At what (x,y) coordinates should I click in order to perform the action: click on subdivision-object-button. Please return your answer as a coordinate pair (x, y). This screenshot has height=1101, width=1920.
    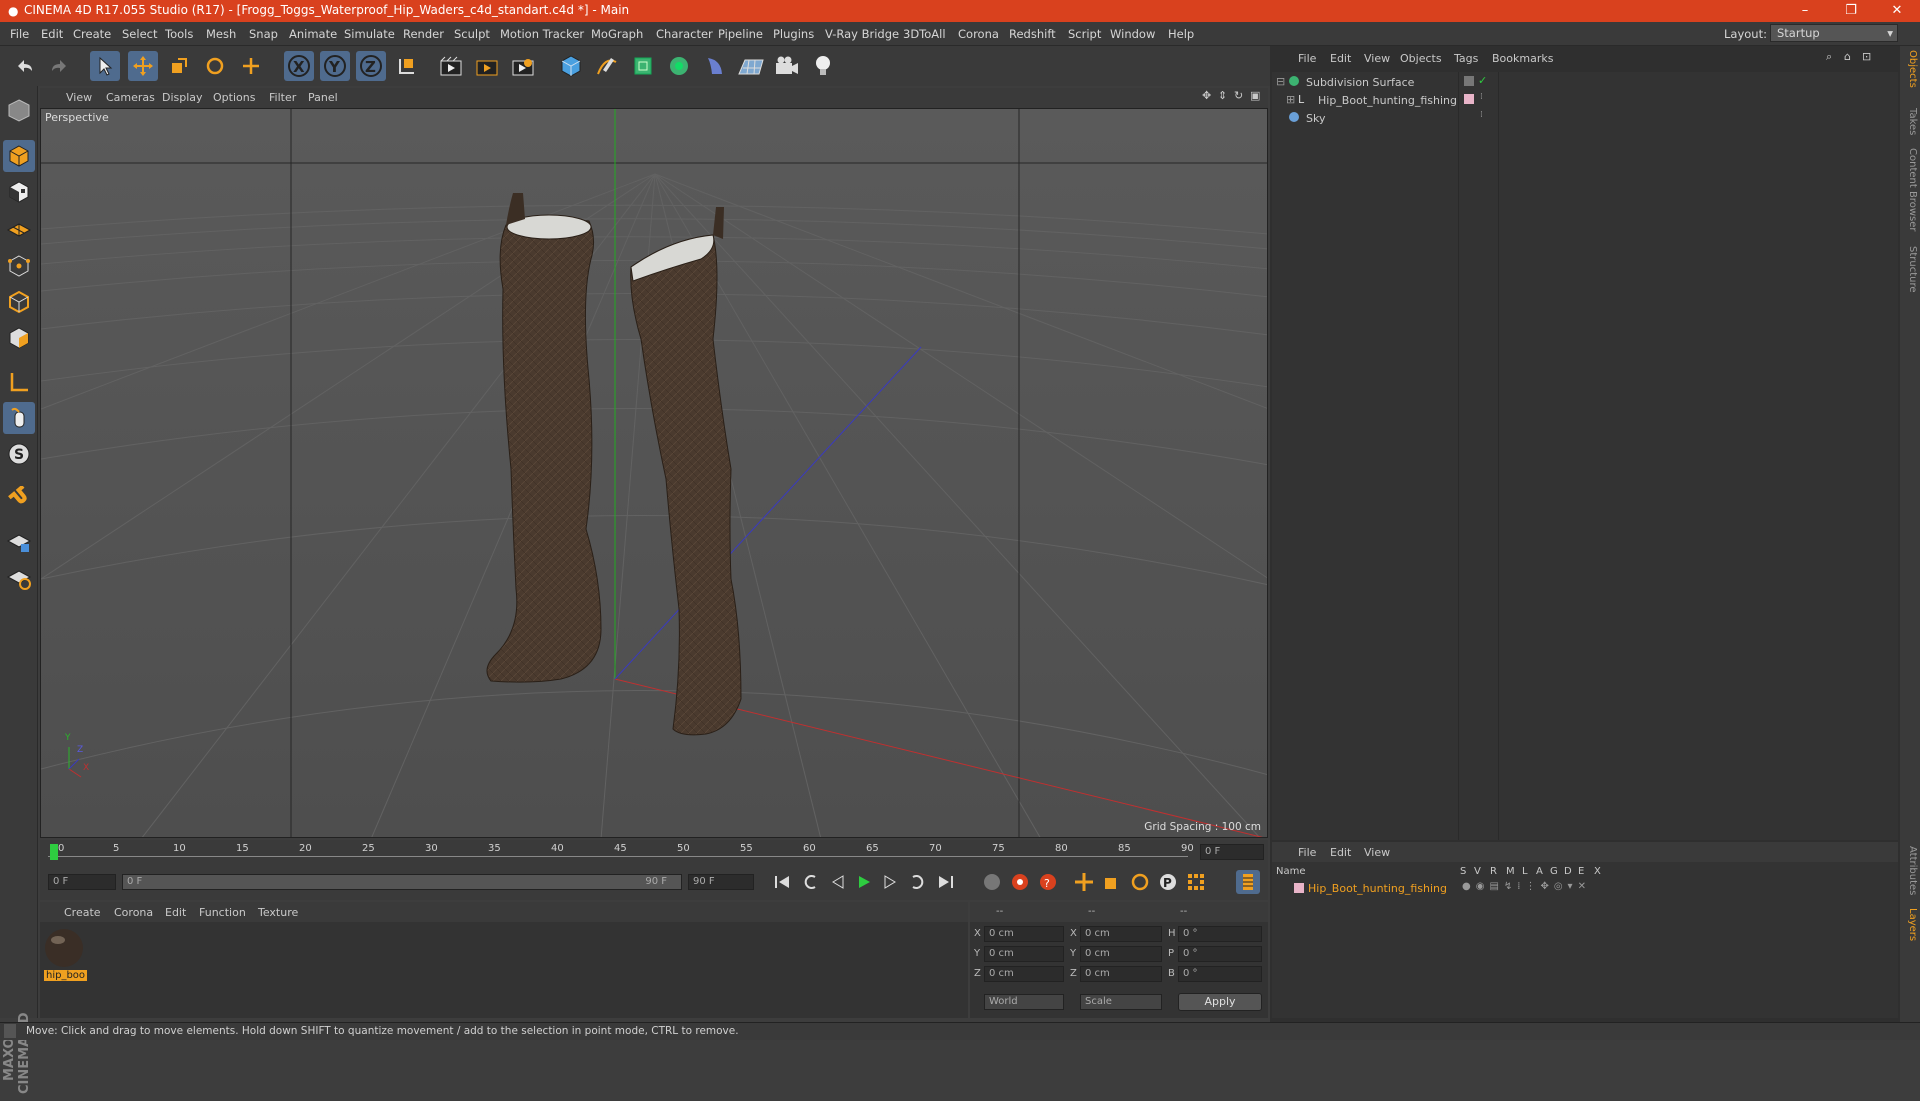
    Looking at the image, I should click on (643, 66).